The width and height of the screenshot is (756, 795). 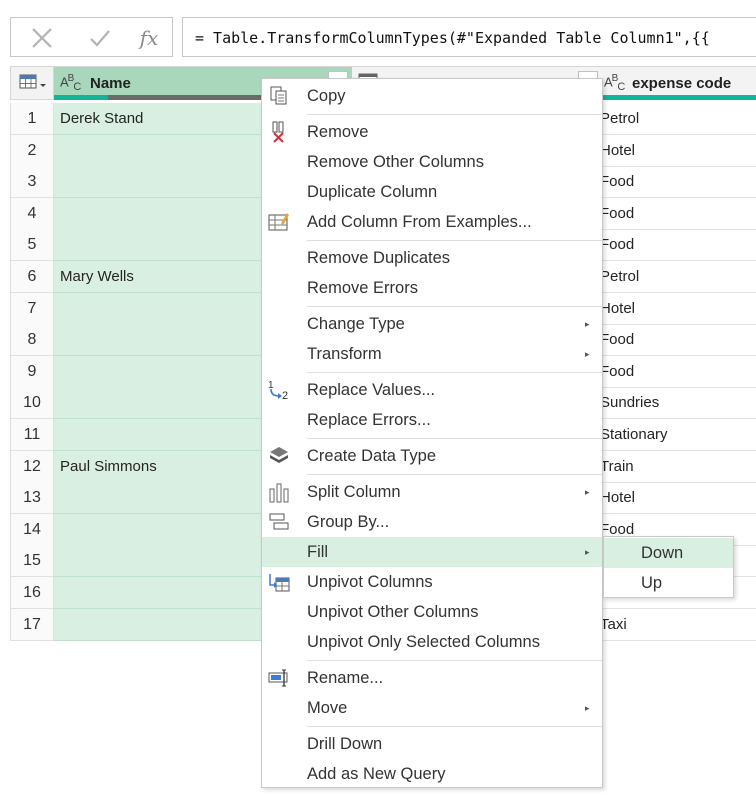 I want to click on table-menu-button, so click(x=32, y=83).